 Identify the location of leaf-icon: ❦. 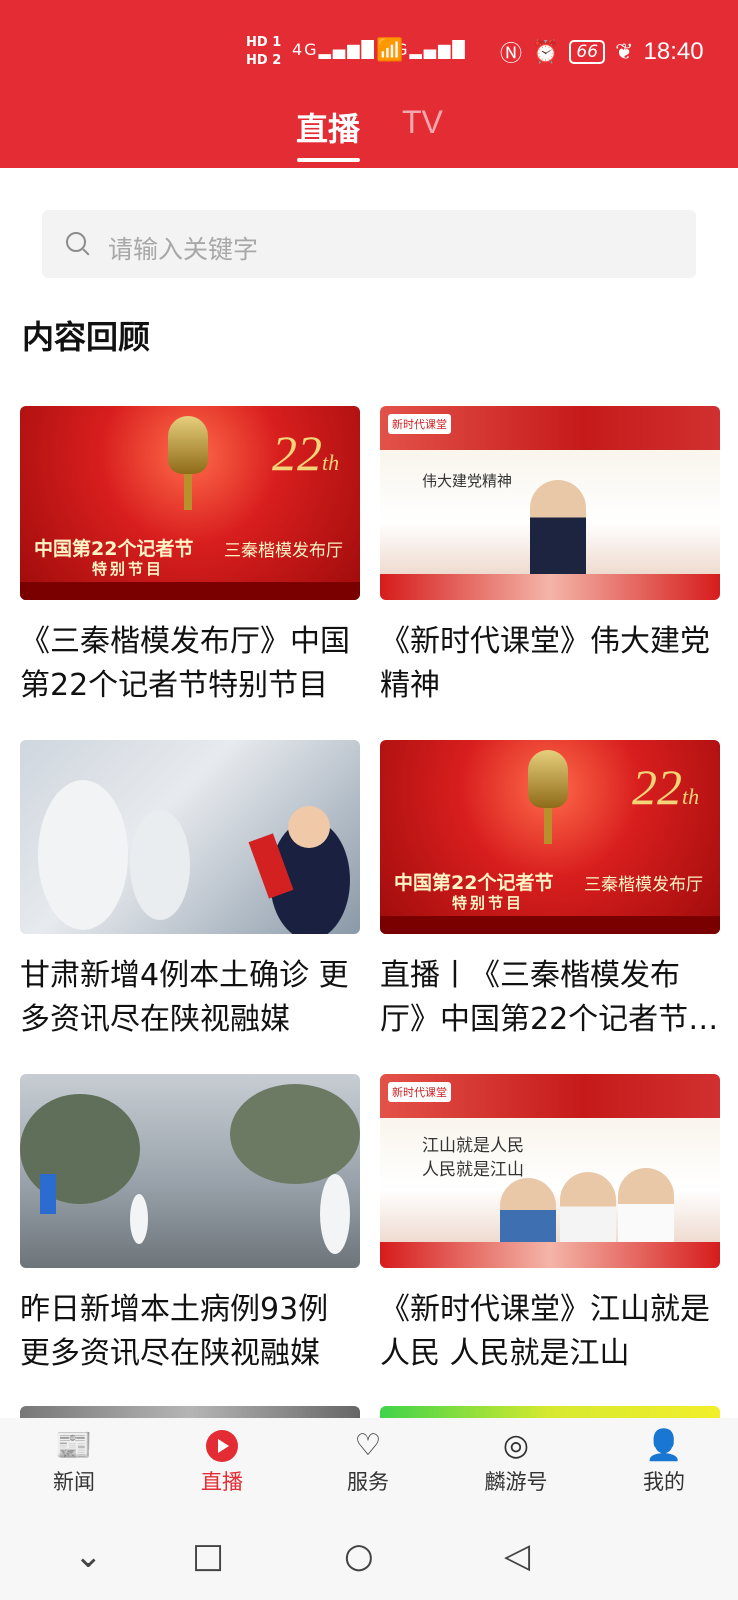
(624, 52).